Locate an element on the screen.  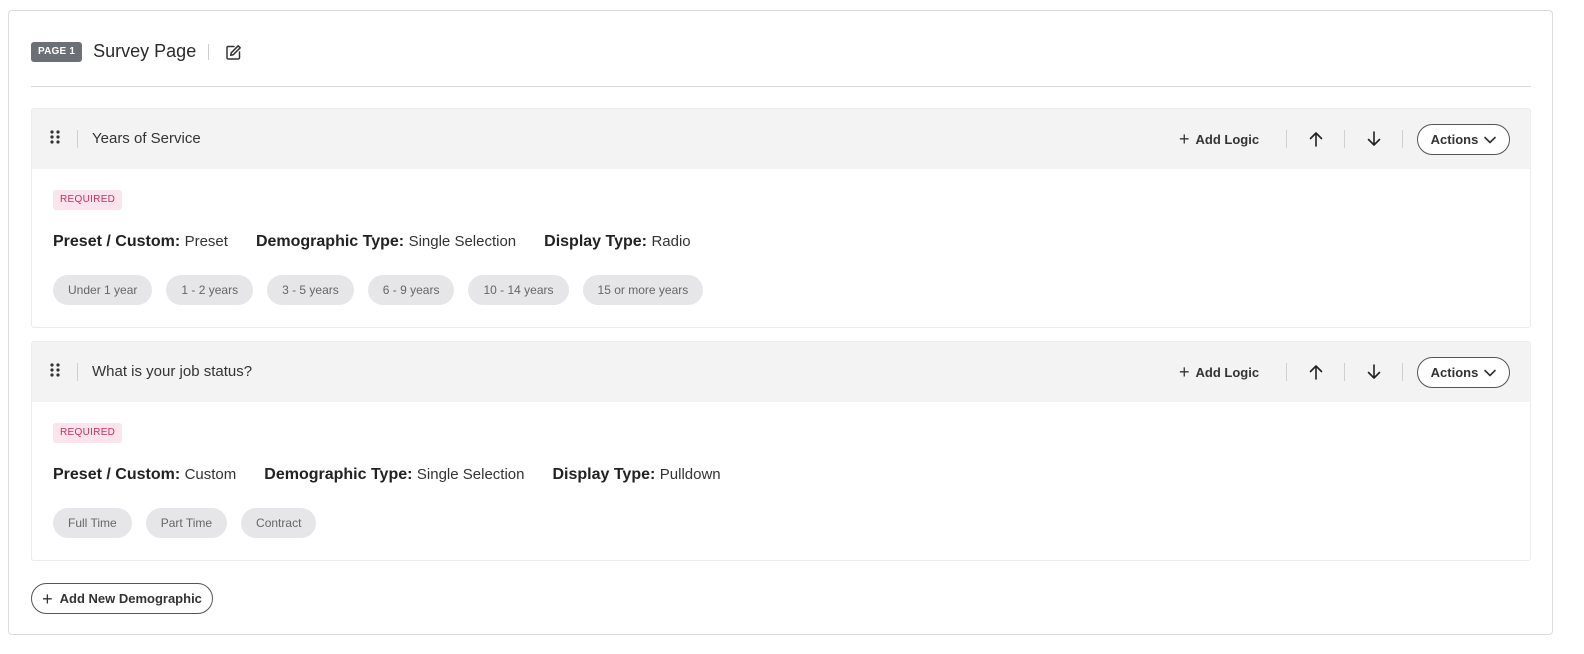
display-type-field: Display Type: Pulldown is located at coordinates (636, 475).